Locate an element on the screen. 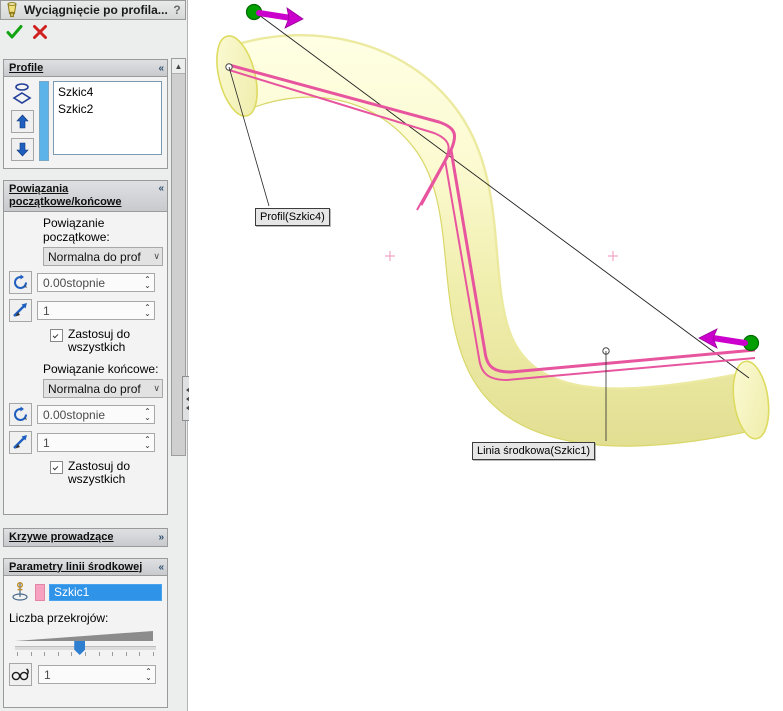 The image size is (783, 711). group-centerline-body: Szkic1 Liczba przekrojów: 1 ⌃ ⌄ is located at coordinates (85, 634).